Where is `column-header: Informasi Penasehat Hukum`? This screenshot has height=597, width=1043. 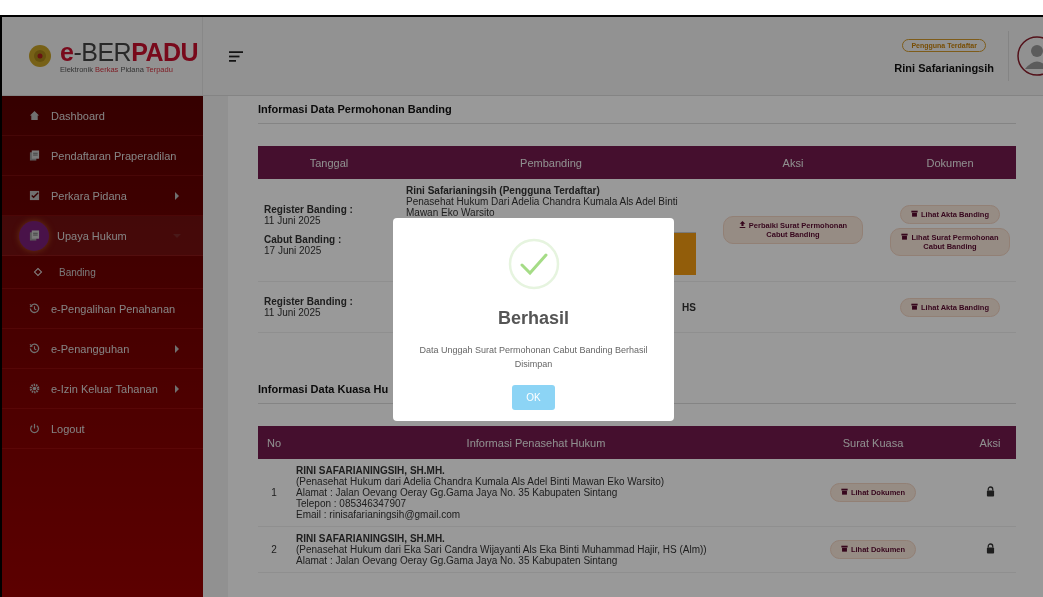 column-header: Informasi Penasehat Hukum is located at coordinates (536, 442).